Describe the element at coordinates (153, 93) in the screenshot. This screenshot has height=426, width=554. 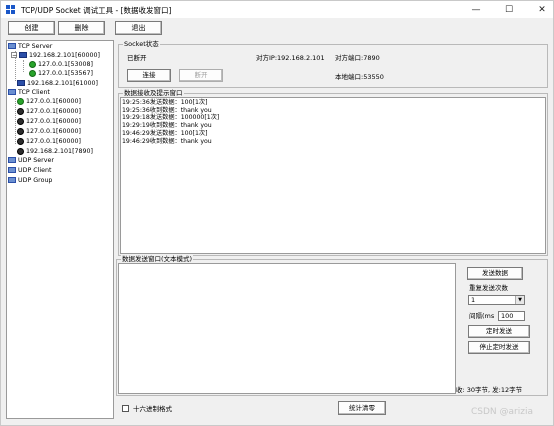
I see `receive-group-label: 数据接收及提示窗口` at that location.